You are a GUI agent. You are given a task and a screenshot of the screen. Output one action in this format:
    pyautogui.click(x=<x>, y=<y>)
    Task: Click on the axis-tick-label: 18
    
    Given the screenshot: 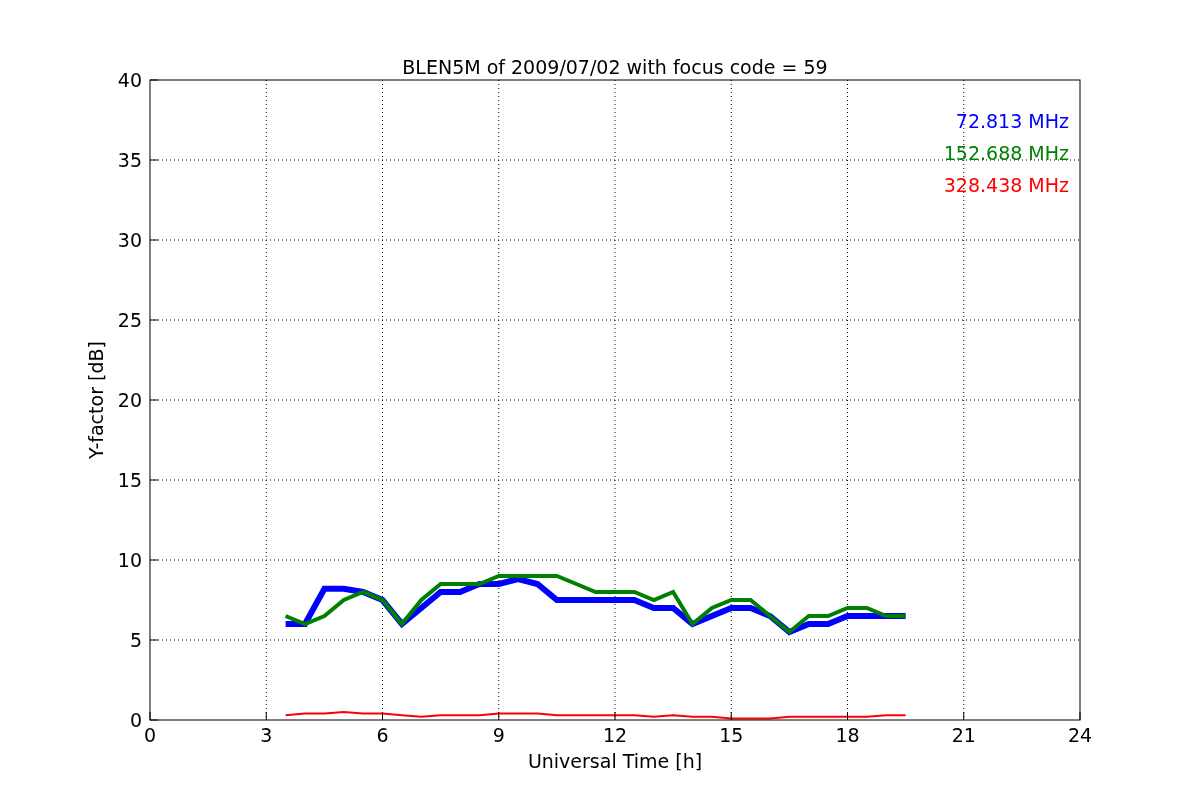 What is the action you would take?
    pyautogui.click(x=847, y=735)
    